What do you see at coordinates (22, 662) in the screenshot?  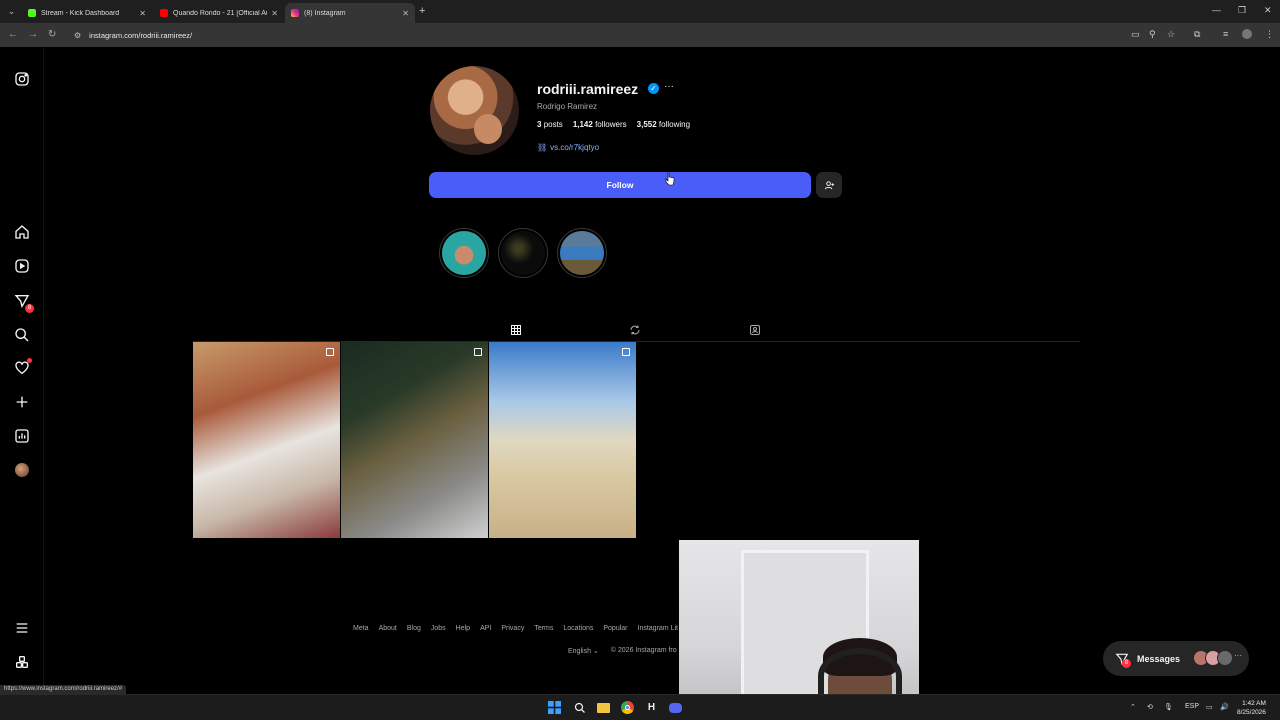 I see `also-from-meta-icon` at bounding box center [22, 662].